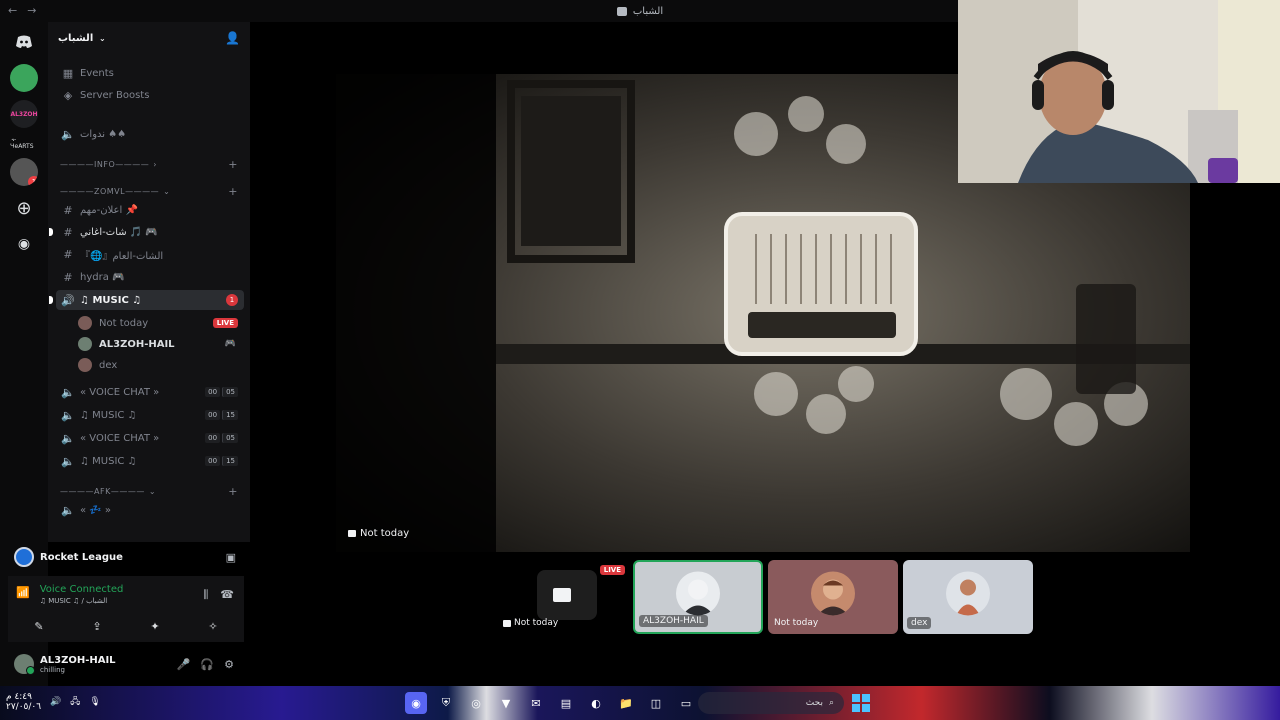 The width and height of the screenshot is (1280, 720). I want to click on windows-start-icon, so click(861, 703).